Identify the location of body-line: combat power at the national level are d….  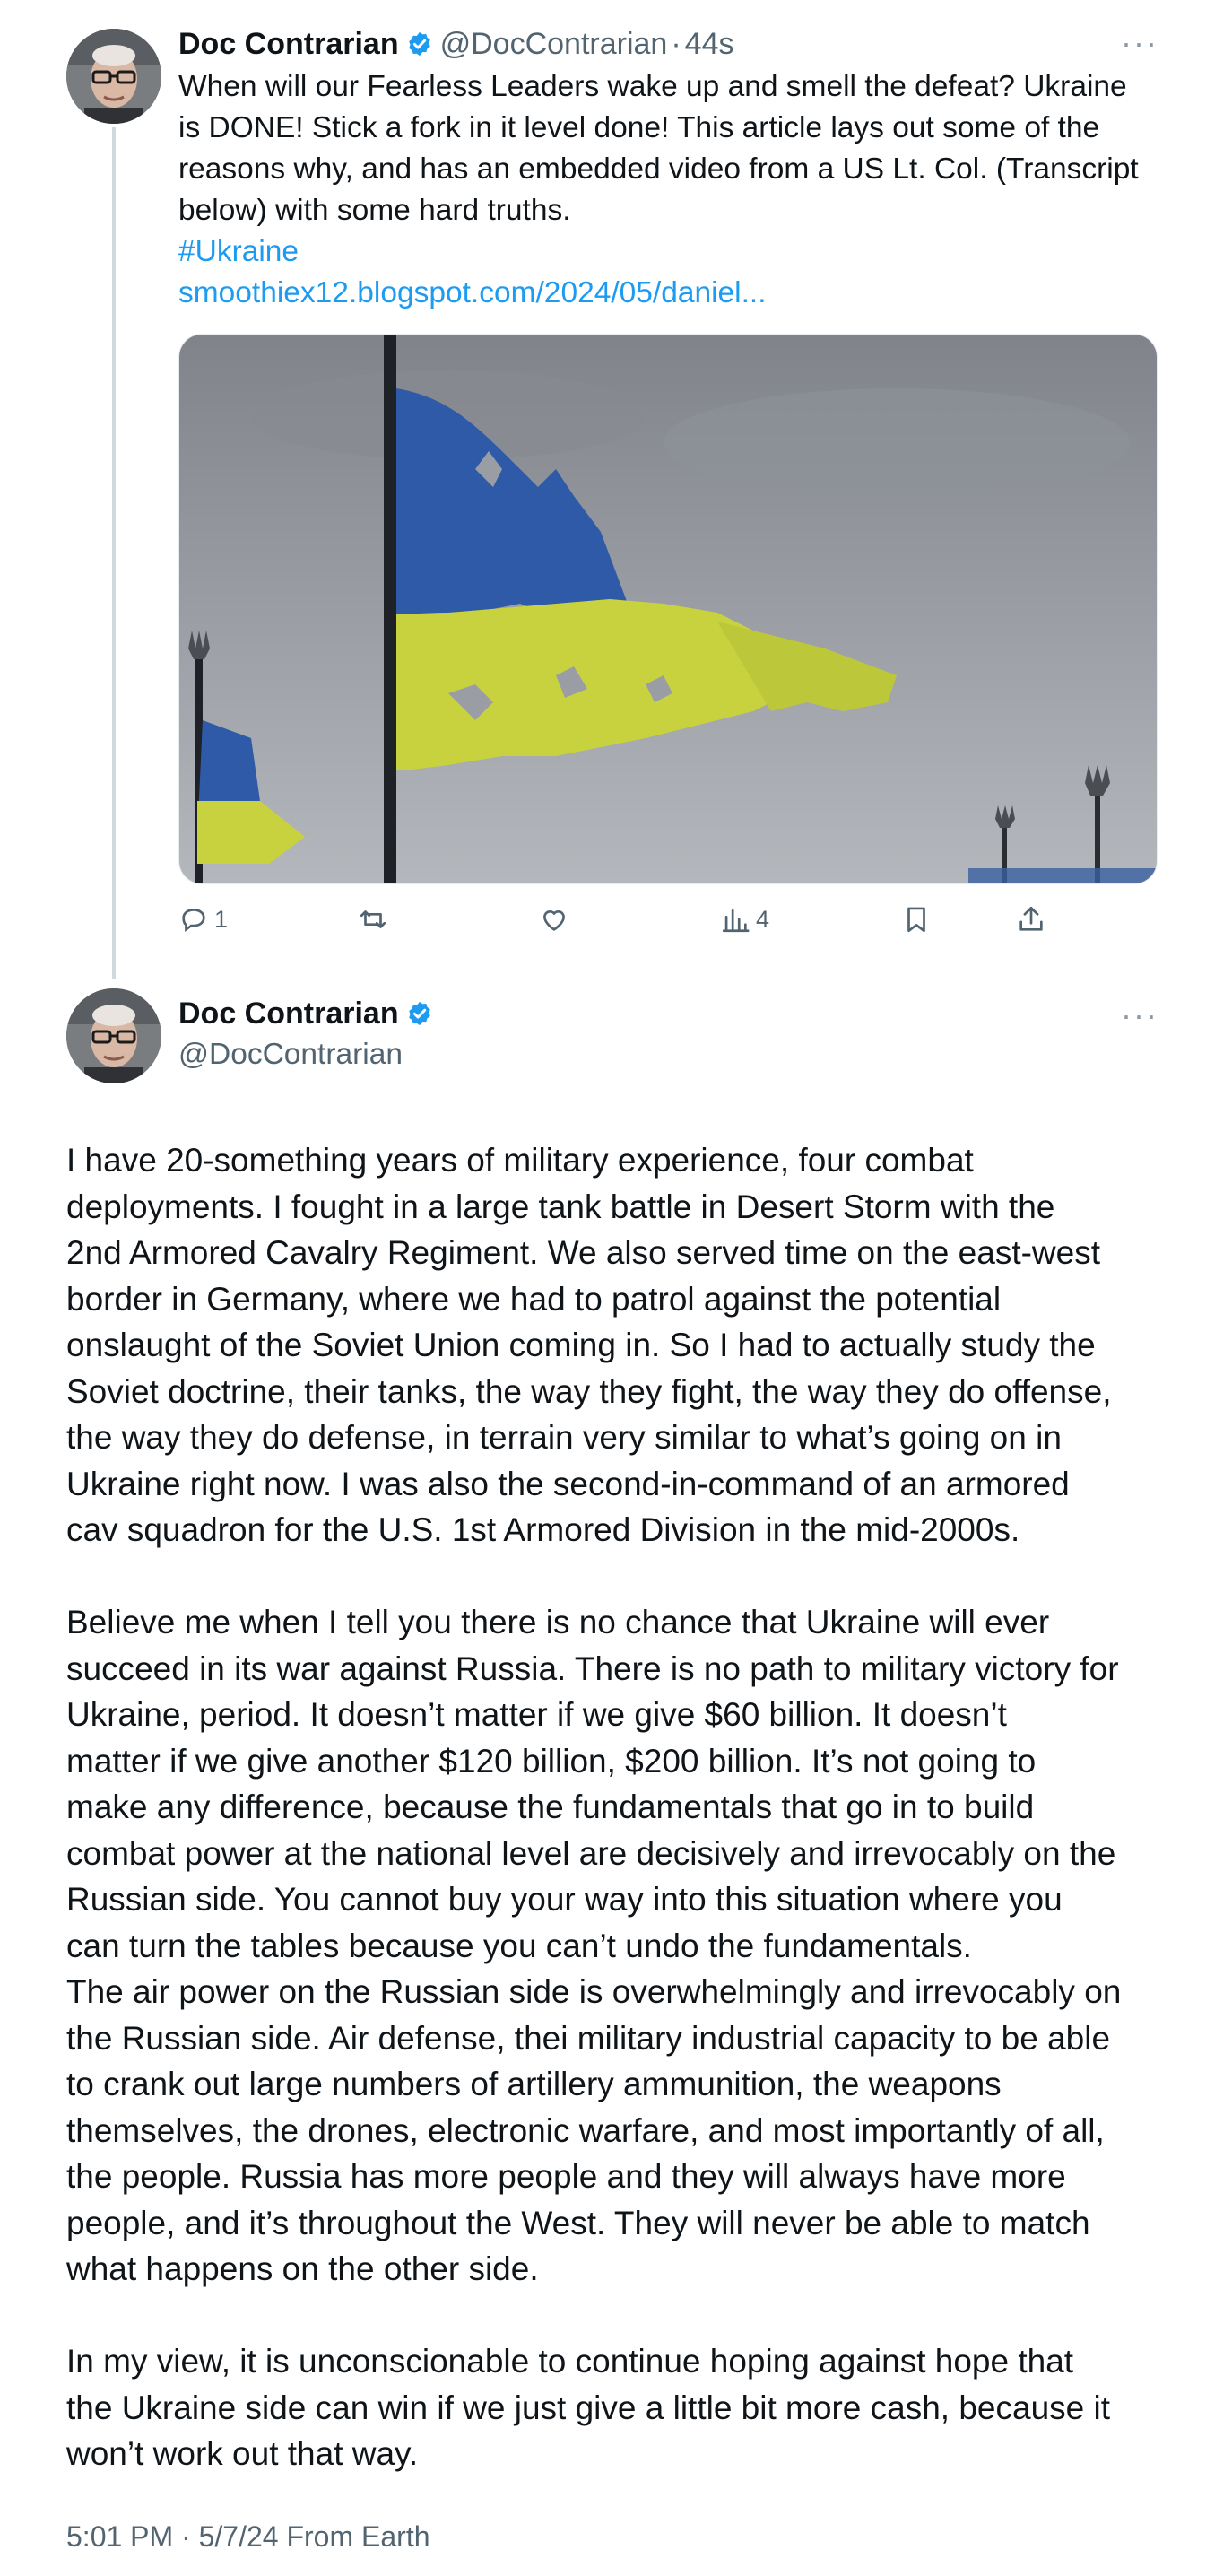
(591, 1853).